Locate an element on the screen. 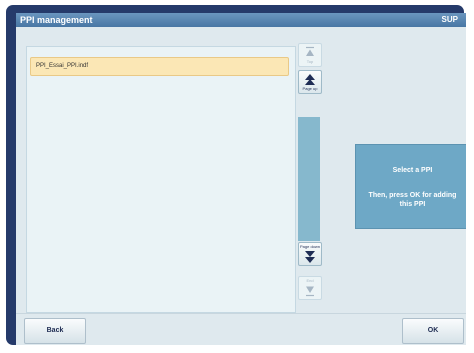 The image size is (474, 353). back-button: Back is located at coordinates (55, 331).